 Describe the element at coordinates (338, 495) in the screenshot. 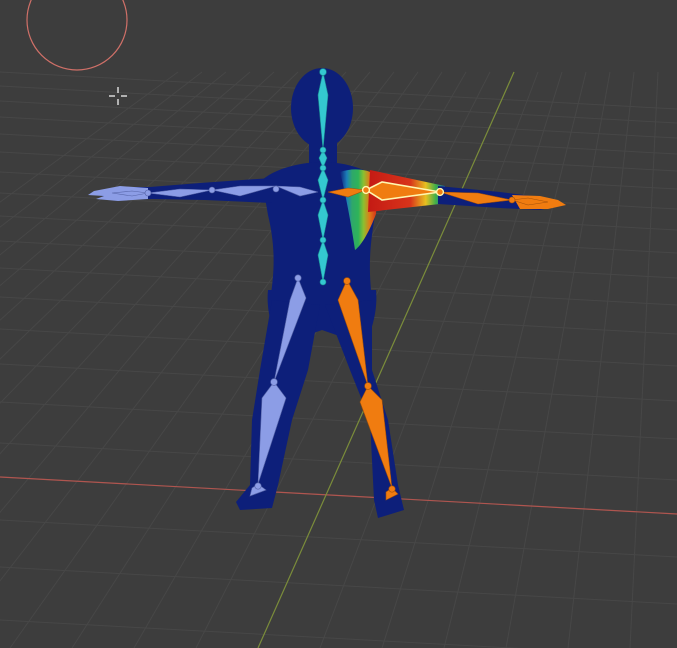

I see `x-axis-line` at that location.